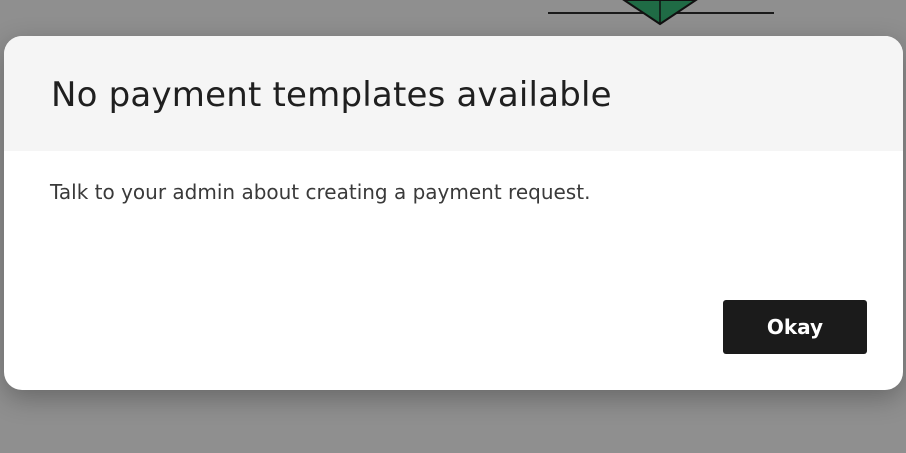  What do you see at coordinates (331, 95) in the screenshot?
I see `dialog-title: No payment templates available` at bounding box center [331, 95].